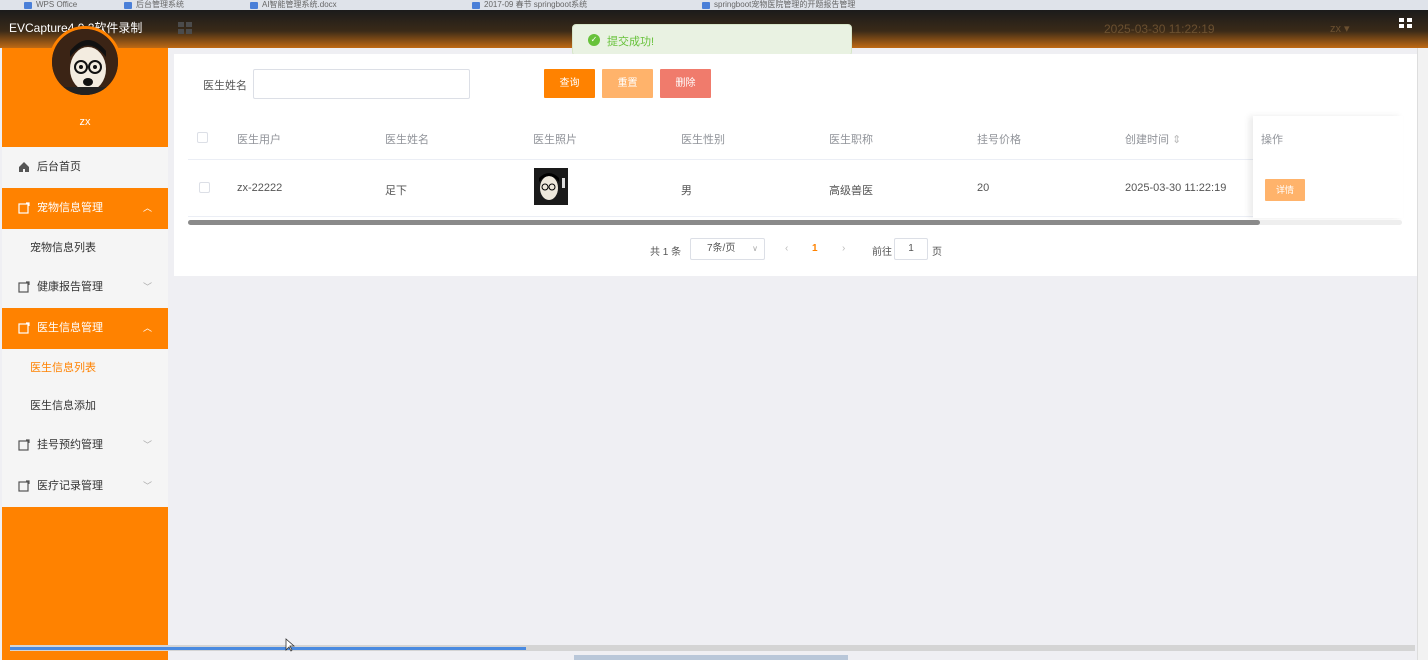 The image size is (1428, 660). What do you see at coordinates (1422, 354) in the screenshot?
I see `page-vertical-scrollbar` at bounding box center [1422, 354].